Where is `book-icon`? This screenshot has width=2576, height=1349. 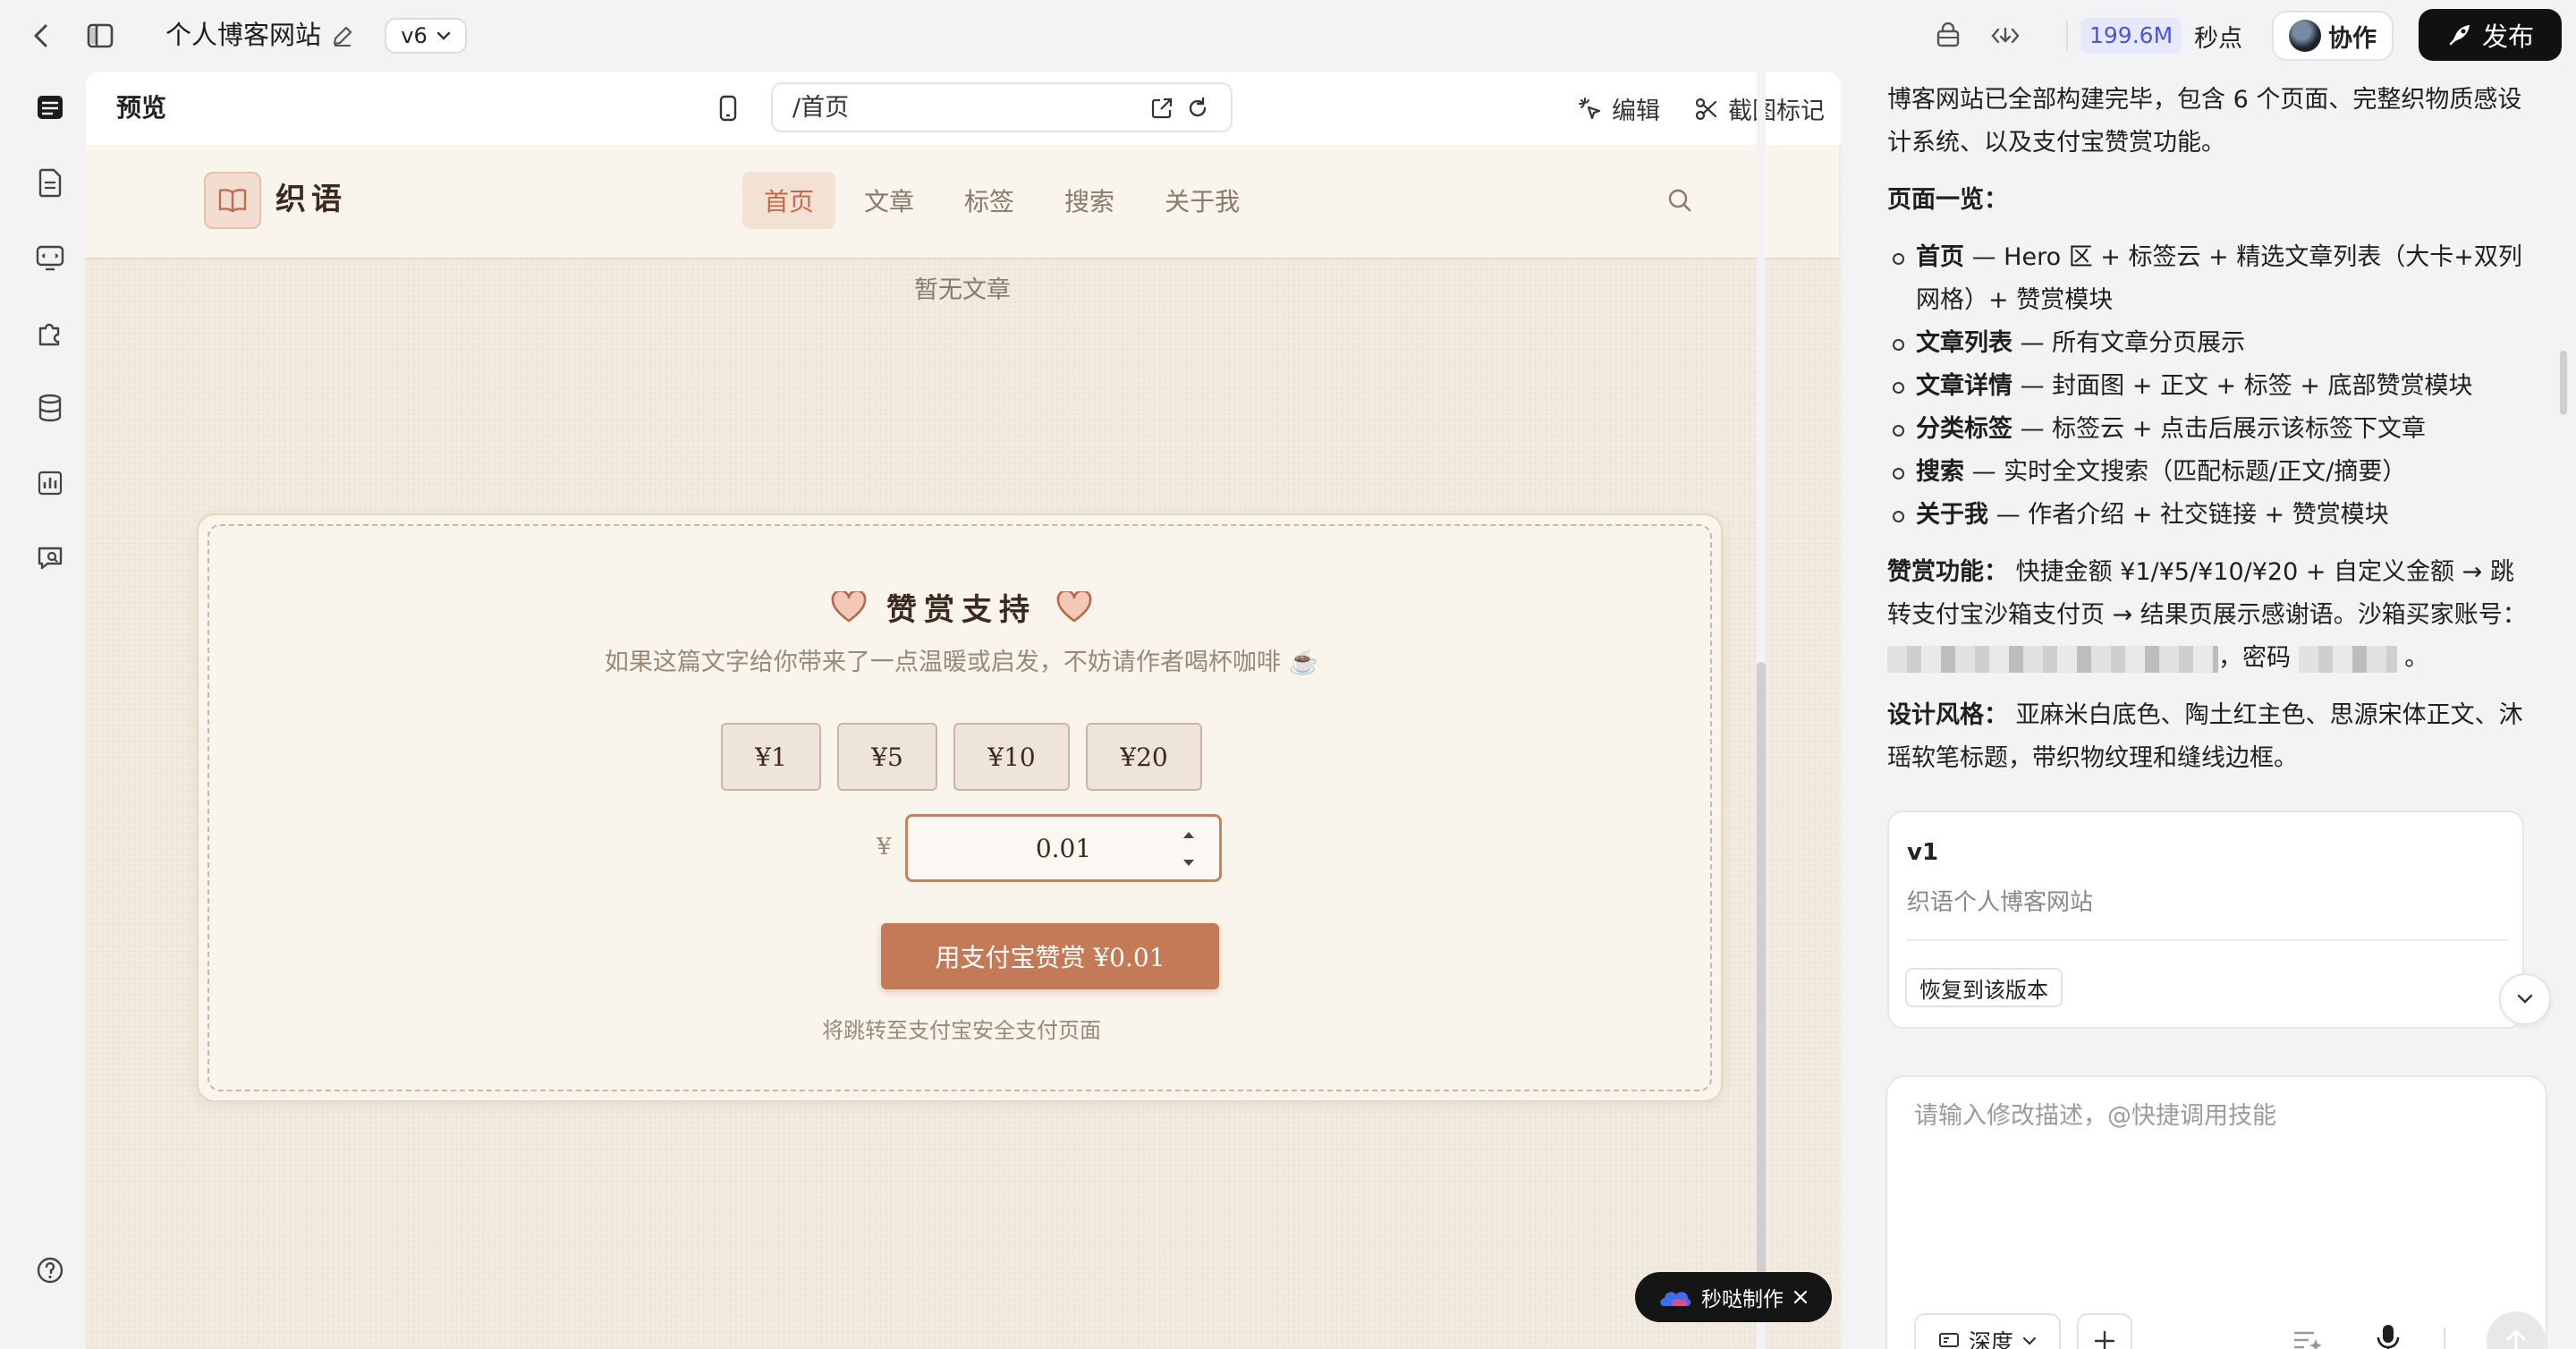
book-icon is located at coordinates (232, 201).